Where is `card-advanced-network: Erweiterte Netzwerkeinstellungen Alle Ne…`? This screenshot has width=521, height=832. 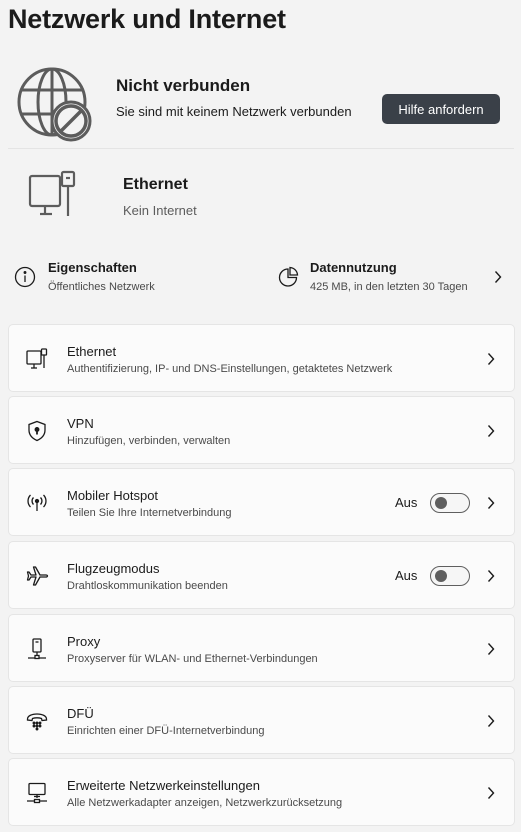 card-advanced-network: Erweiterte Netzwerkeinstellungen Alle Ne… is located at coordinates (261, 792).